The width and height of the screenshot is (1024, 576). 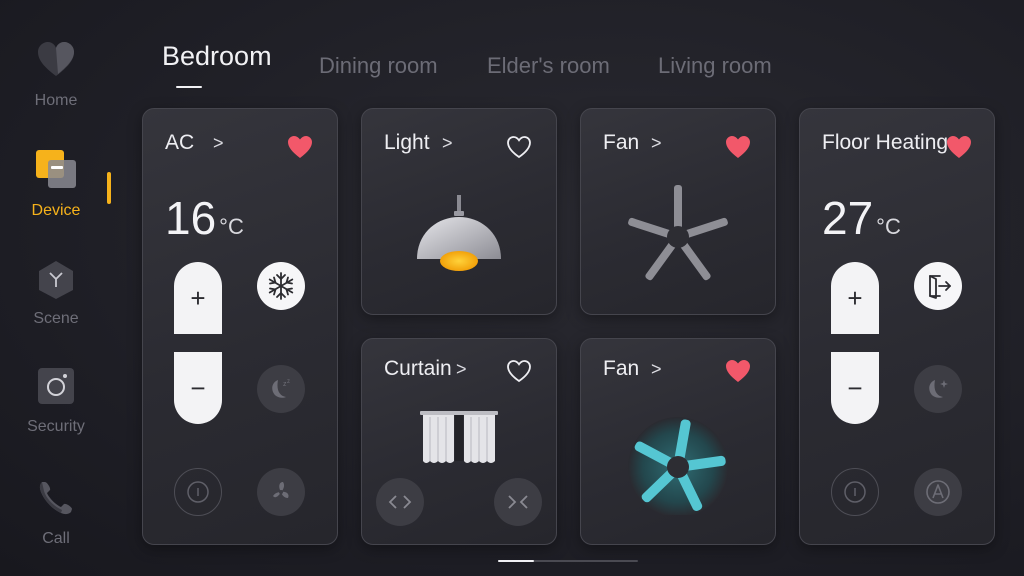 I want to click on curtain-open-button, so click(x=400, y=502).